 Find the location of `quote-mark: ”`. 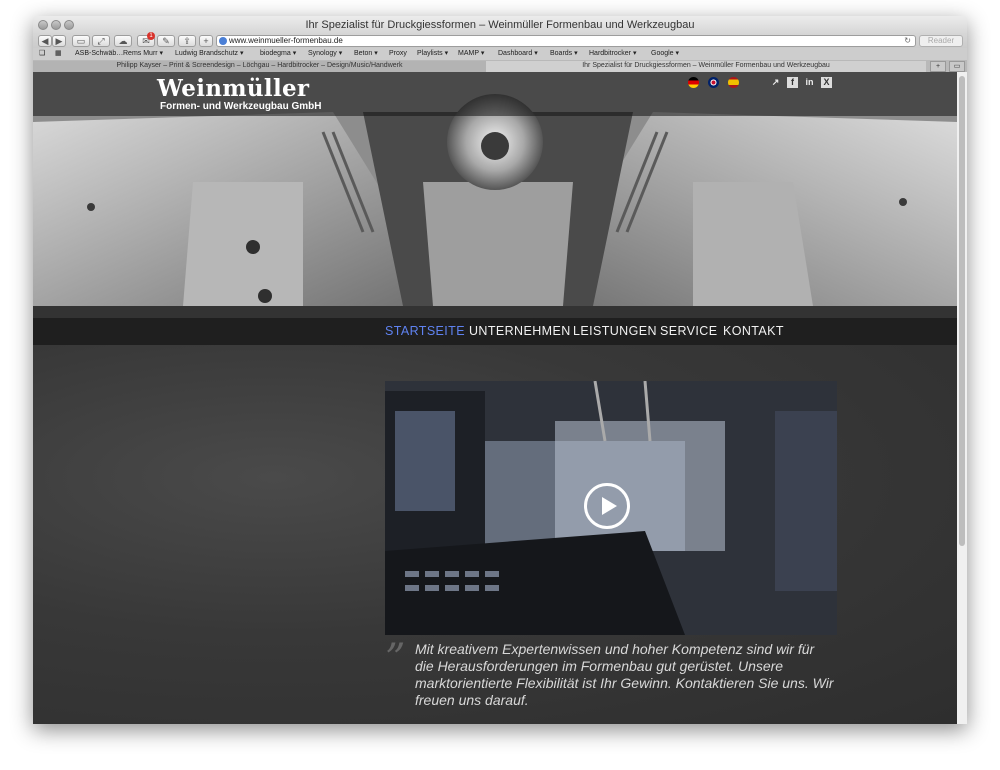

quote-mark: ” is located at coordinates (395, 659).